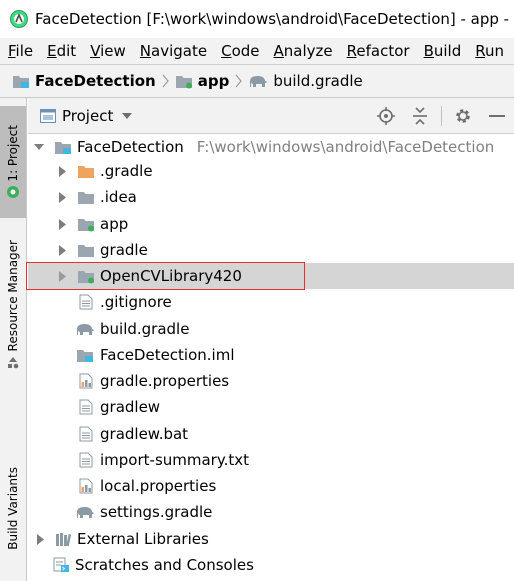  Describe the element at coordinates (84, 81) in the screenshot. I see `breadcrumb-project: FaceDetection` at that location.